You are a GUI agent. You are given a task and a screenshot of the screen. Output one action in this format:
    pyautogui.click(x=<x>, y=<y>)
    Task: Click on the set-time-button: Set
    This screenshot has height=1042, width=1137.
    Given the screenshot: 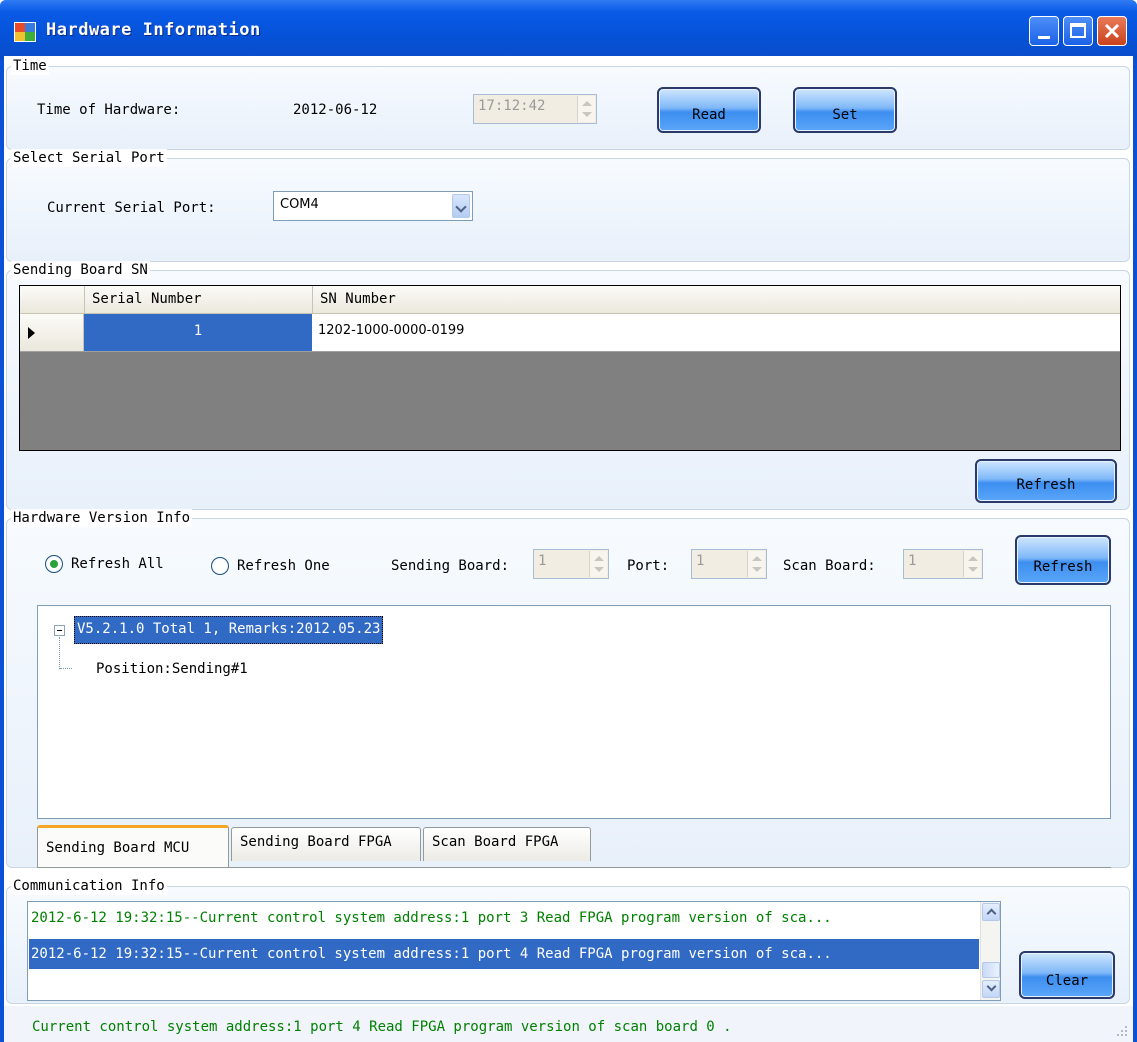 What is the action you would take?
    pyautogui.click(x=845, y=110)
    